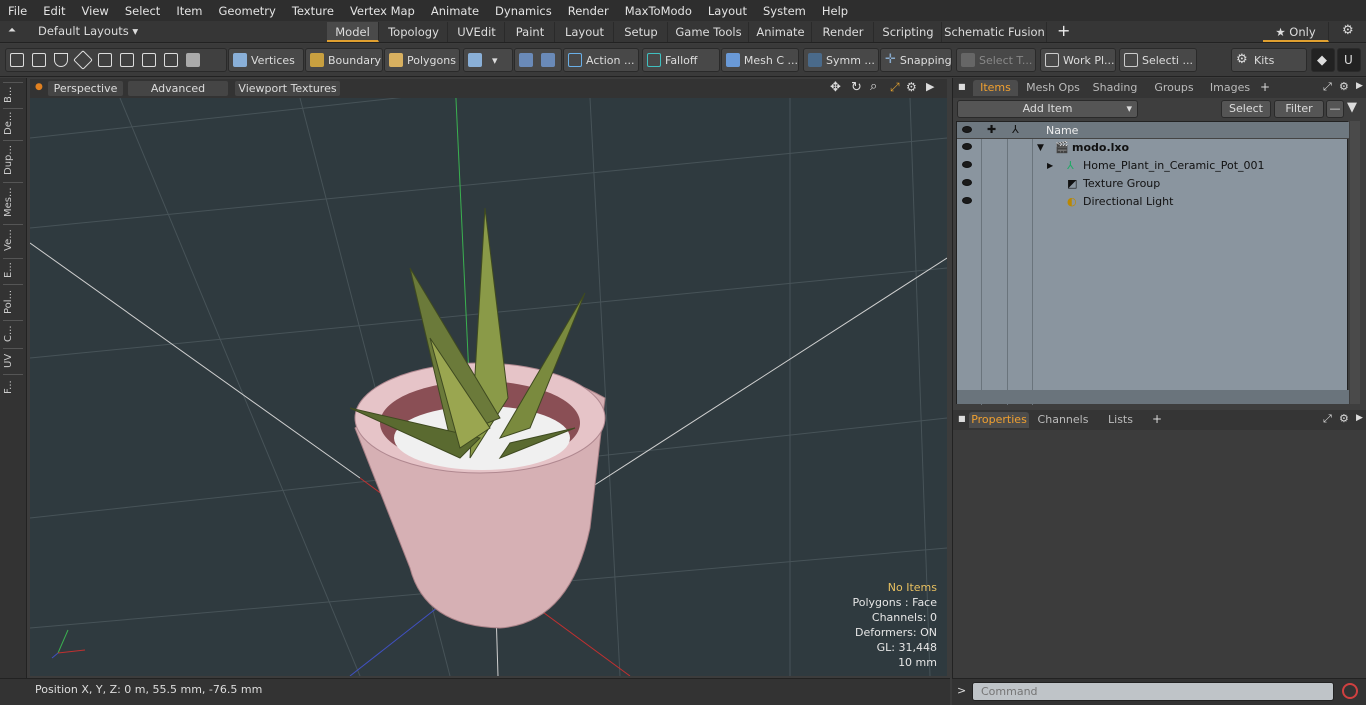 Image resolution: width=1366 pixels, height=705 pixels. What do you see at coordinates (1246, 109) in the screenshot?
I see `select-button: Select` at bounding box center [1246, 109].